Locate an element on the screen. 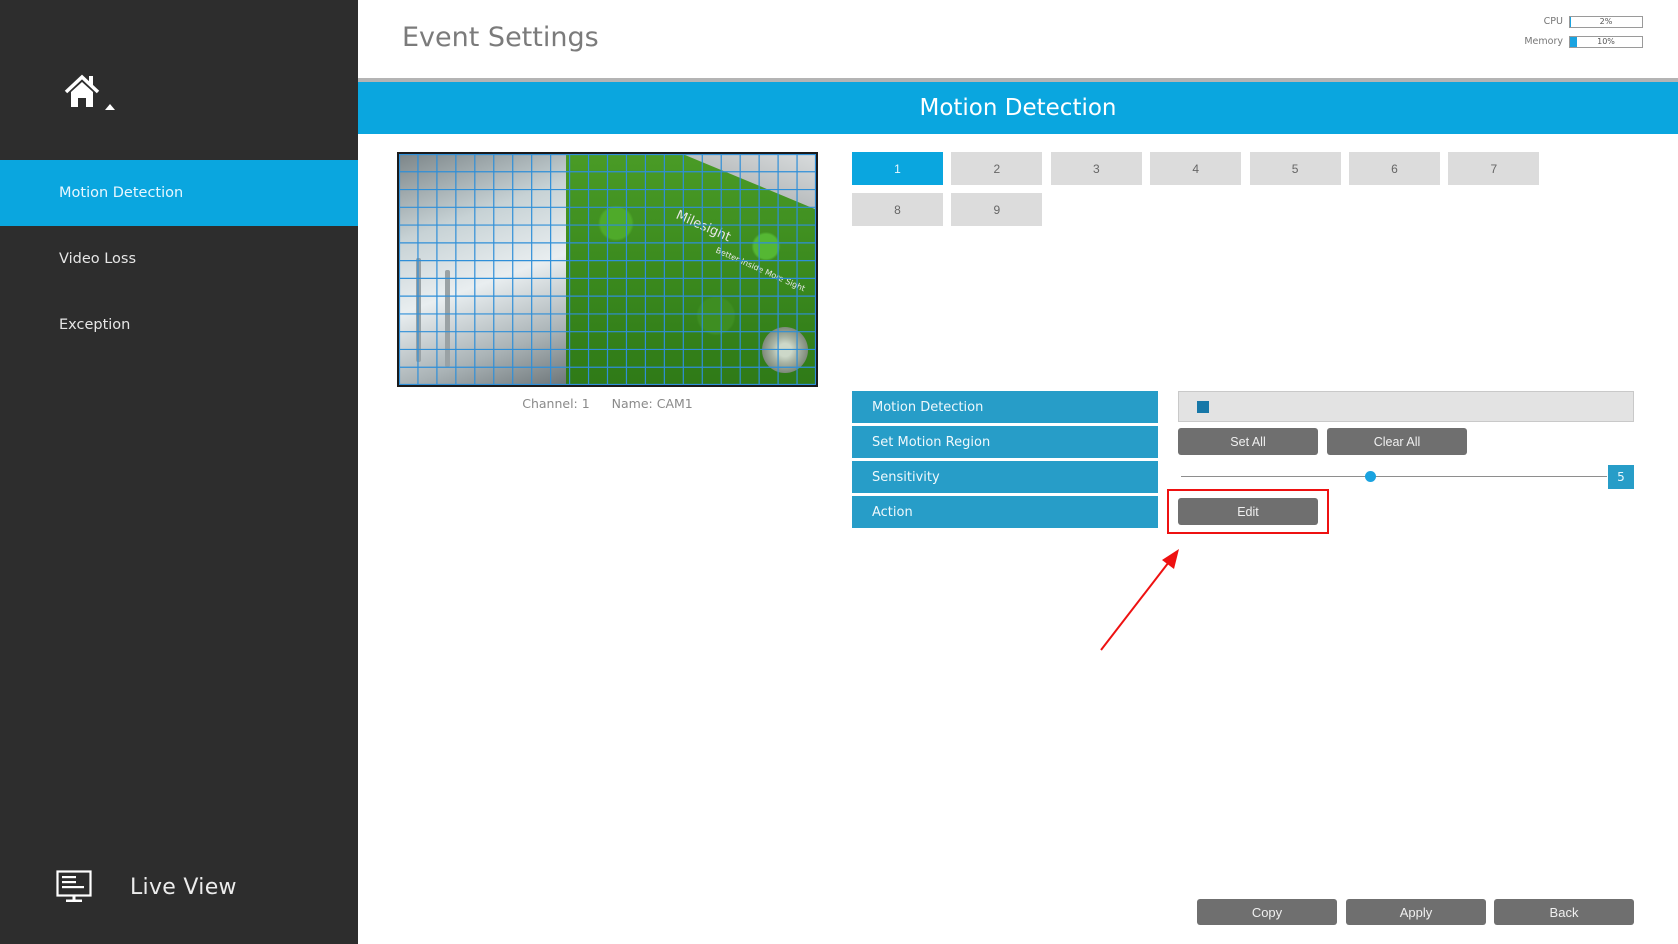 The image size is (1678, 944). setting-control: Set All Clear All is located at coordinates (1406, 442).